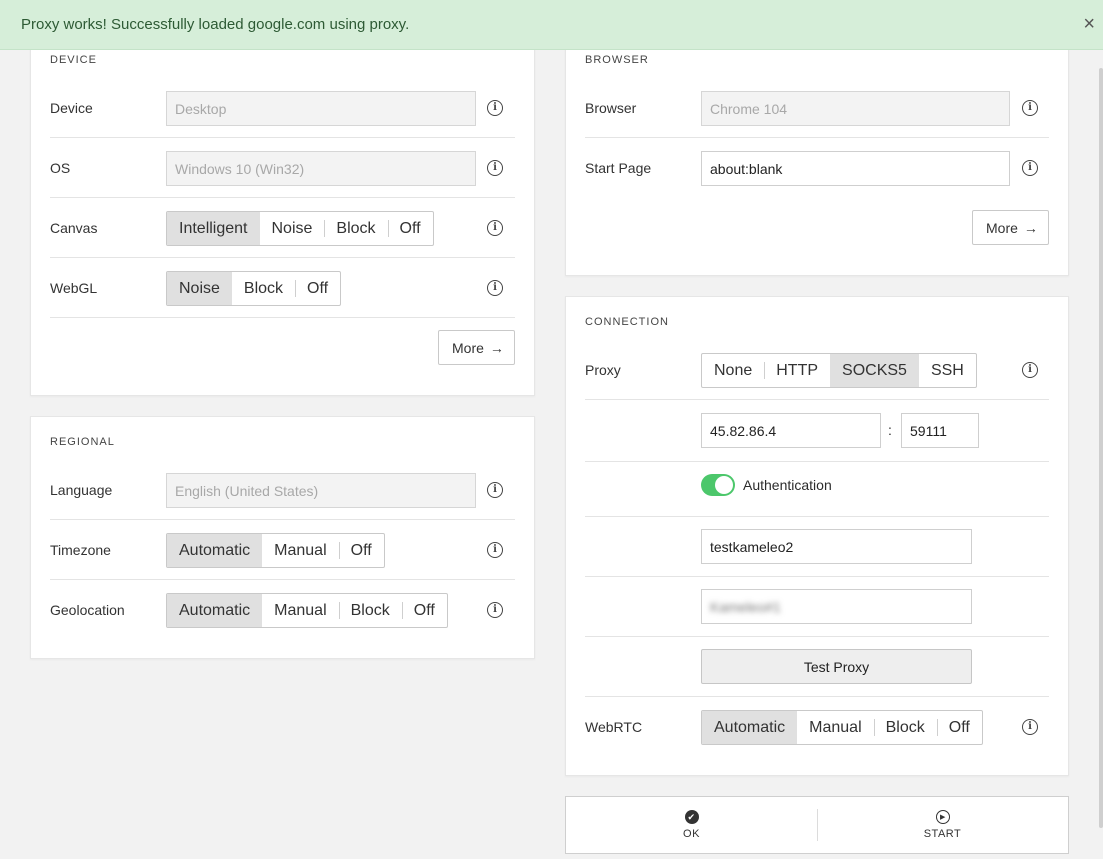  What do you see at coordinates (424, 610) in the screenshot?
I see `geolocation-option-off: Off` at bounding box center [424, 610].